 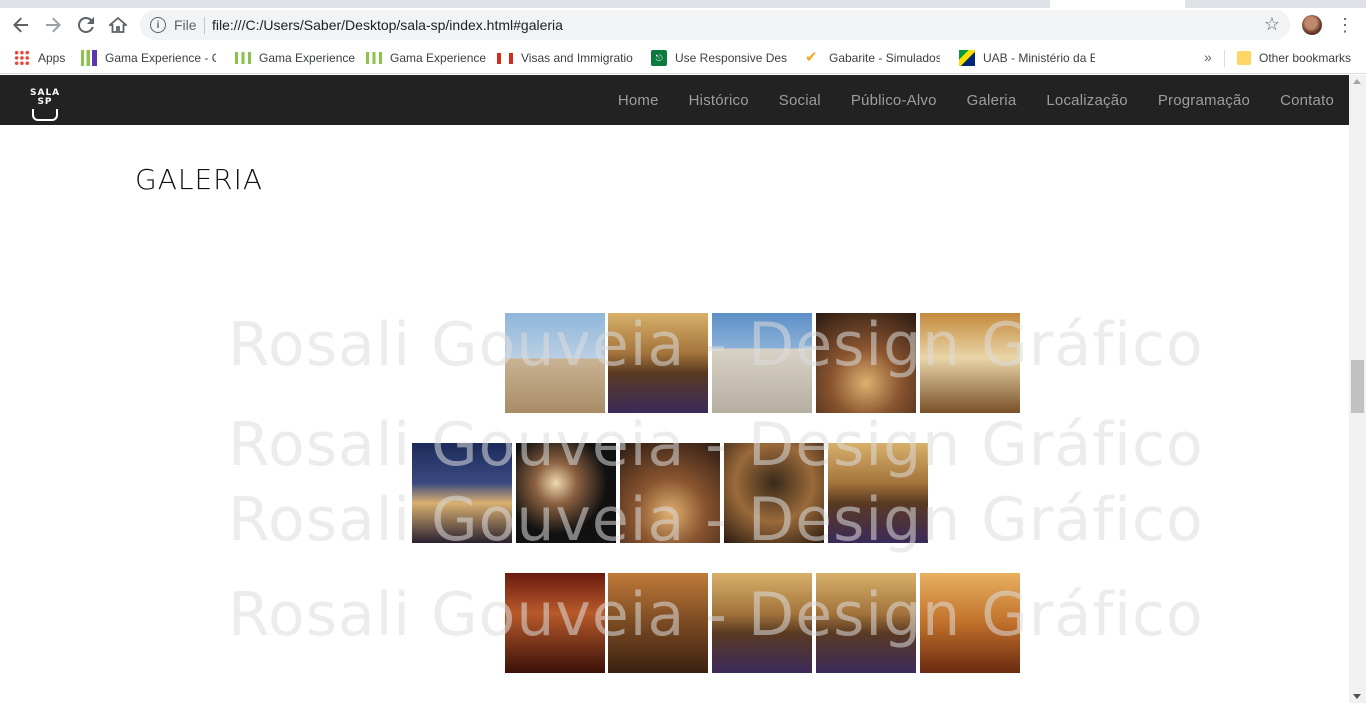 I want to click on bookmark-visas: Visas and Immigratio, so click(x=565, y=58).